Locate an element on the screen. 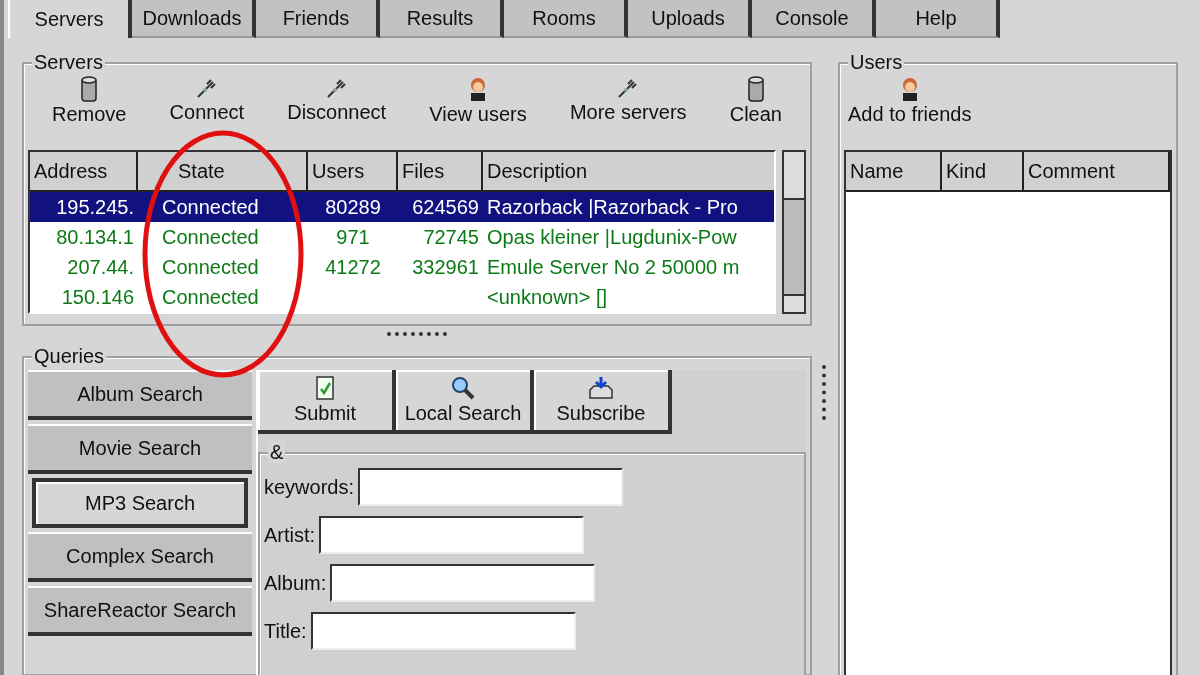 This screenshot has width=1200, height=675. tab: Servers is located at coordinates (70, 19).